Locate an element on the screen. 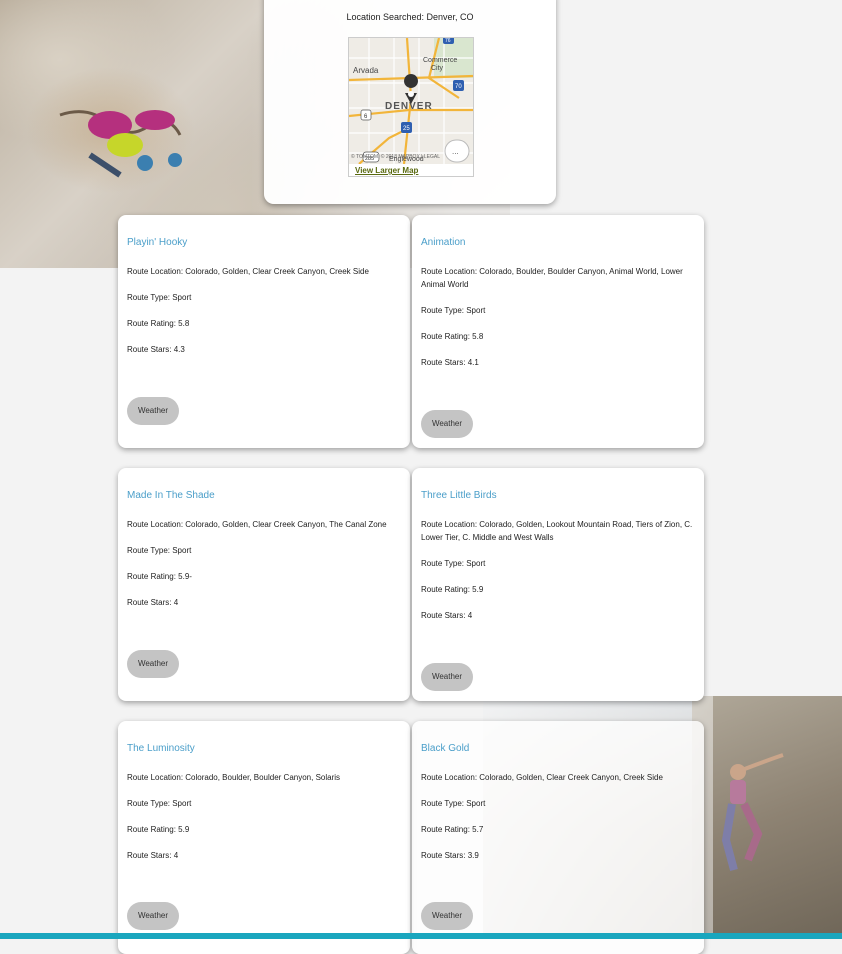  route-stars: Route Stars: 3.9 is located at coordinates (450, 855).